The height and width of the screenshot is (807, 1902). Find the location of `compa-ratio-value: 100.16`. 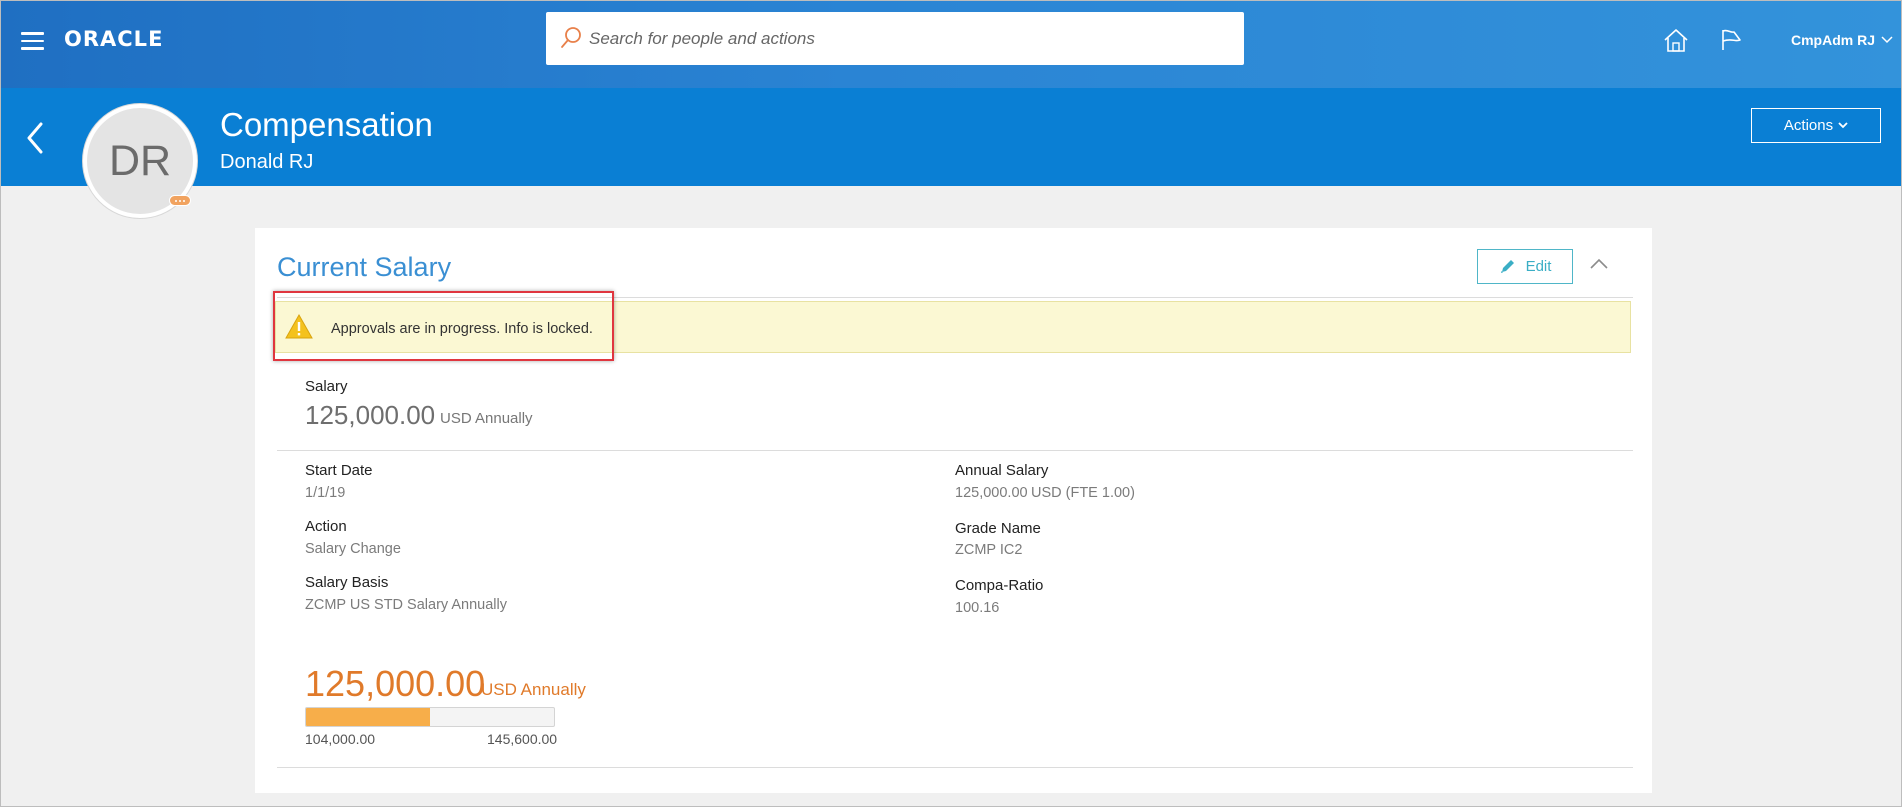

compa-ratio-value: 100.16 is located at coordinates (977, 608).